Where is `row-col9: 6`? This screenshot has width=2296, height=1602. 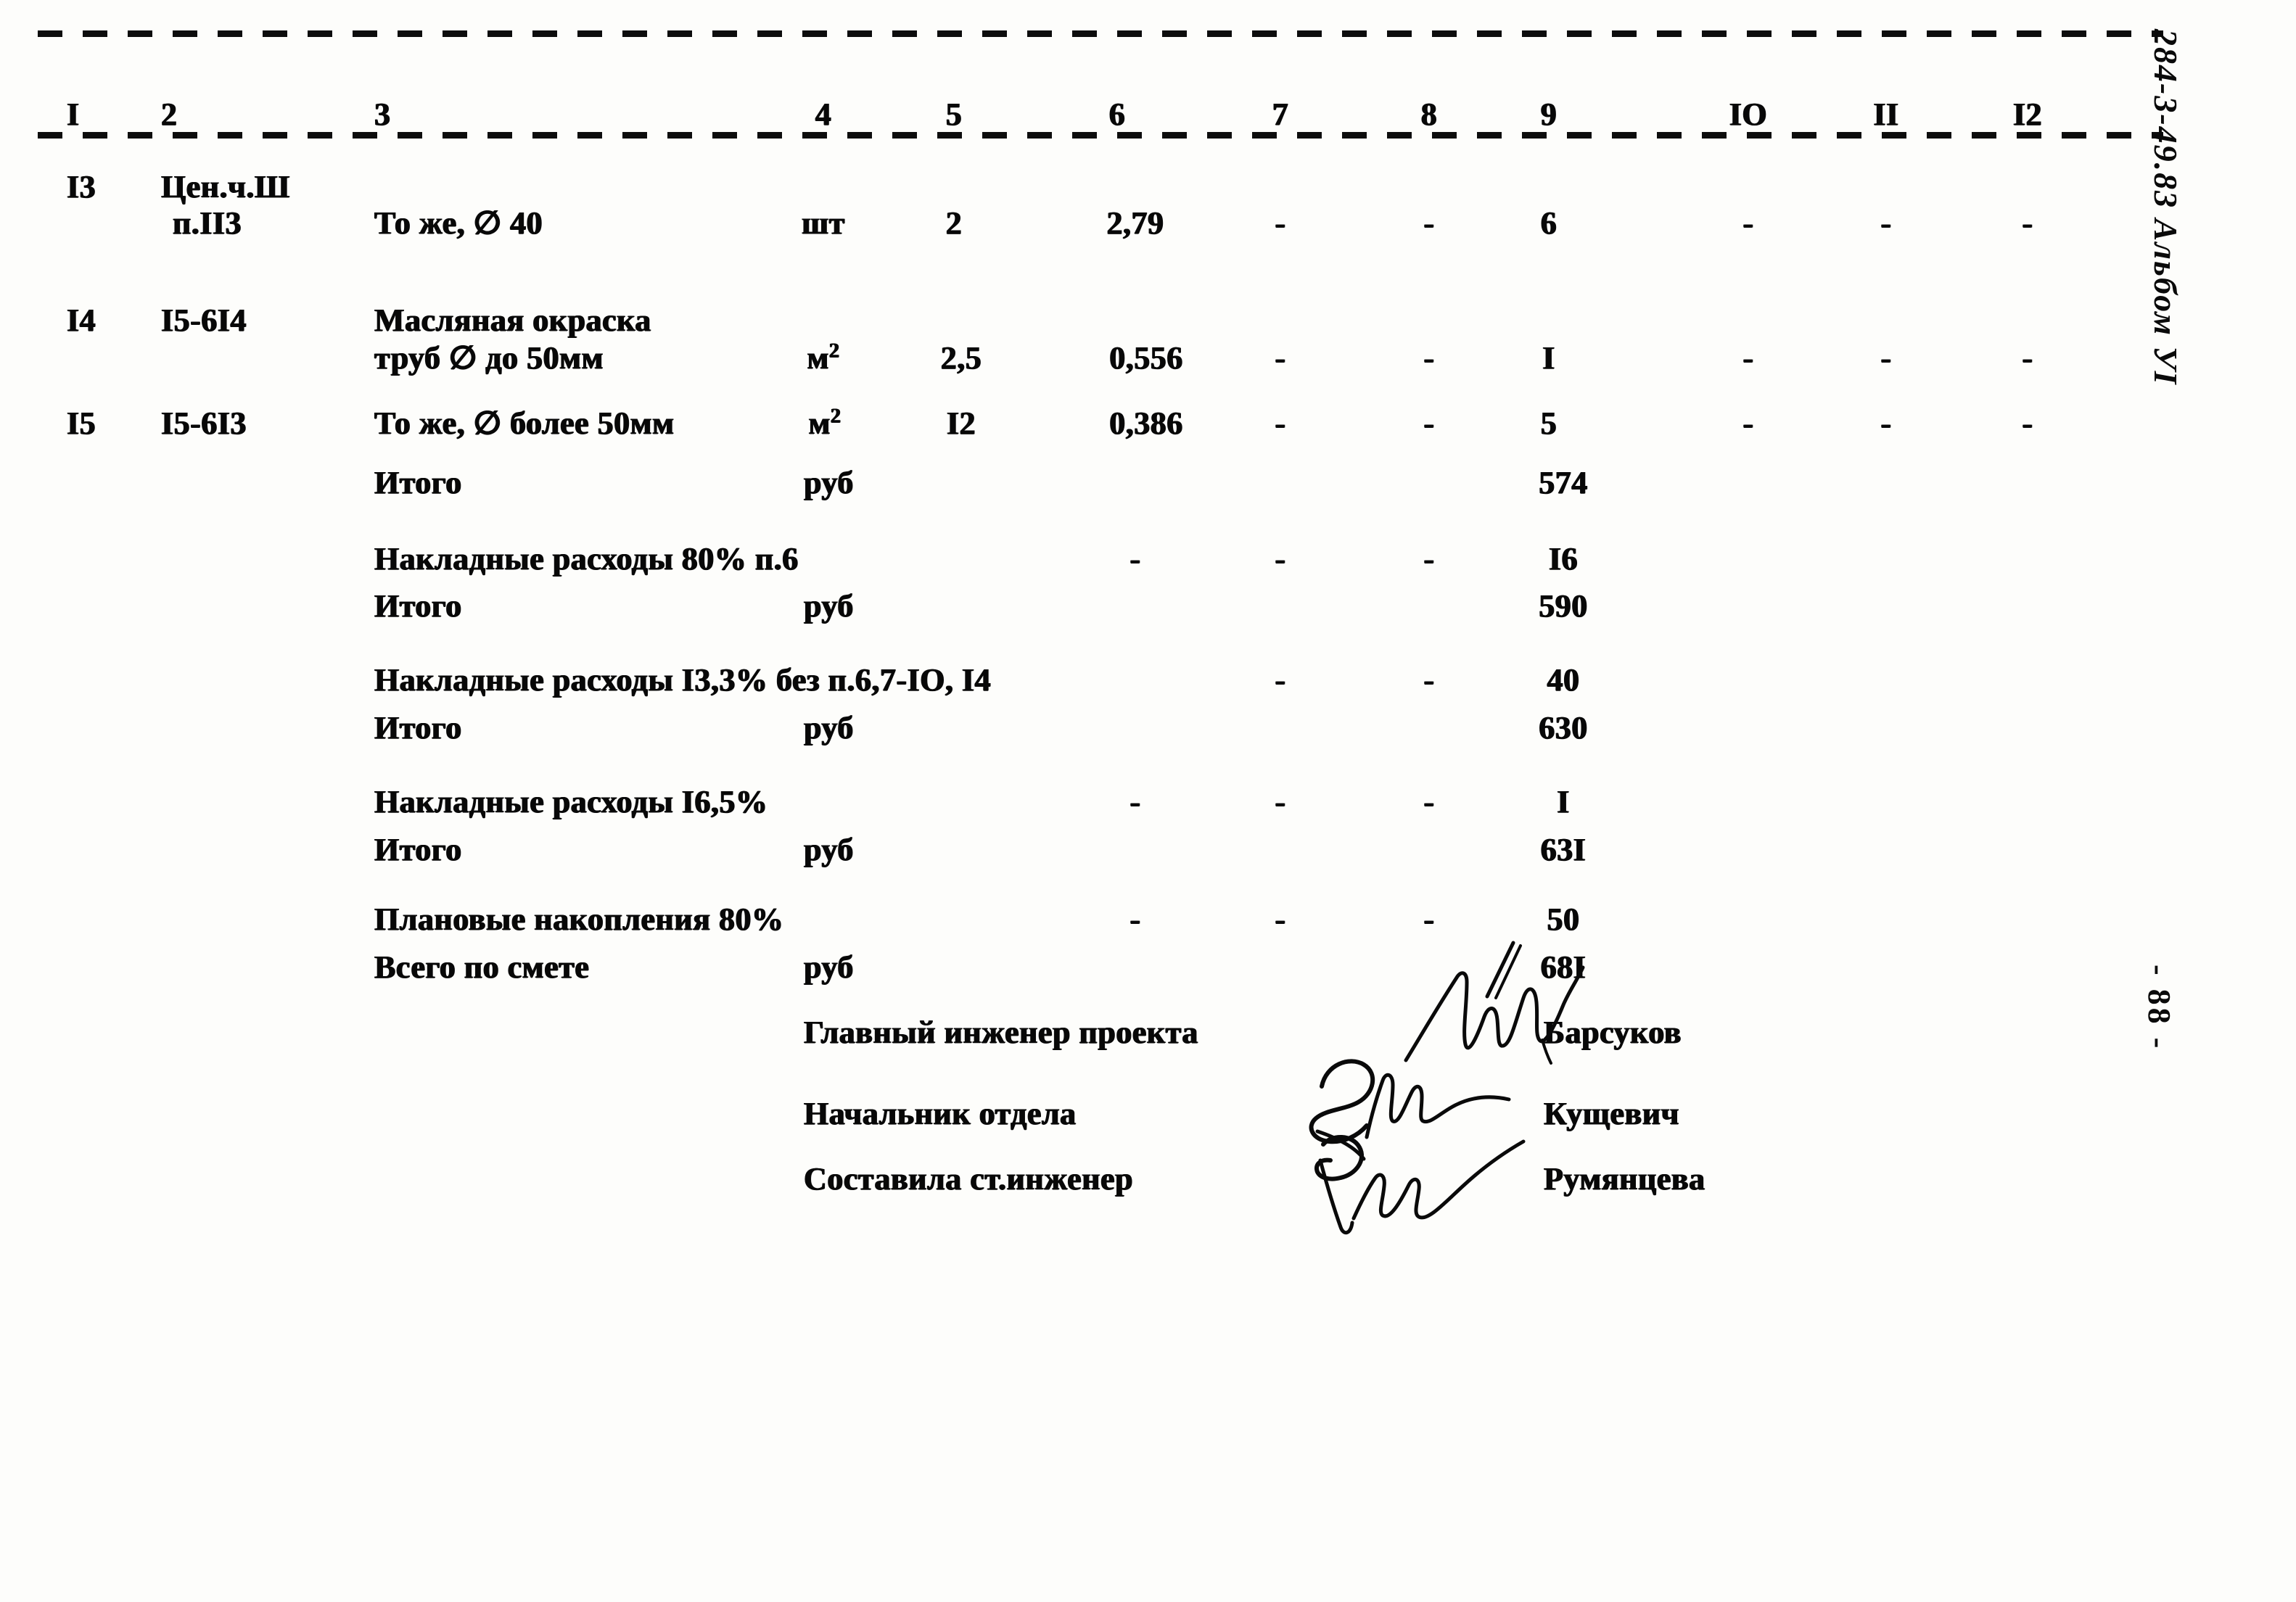
row-col9: 6 is located at coordinates (1549, 223).